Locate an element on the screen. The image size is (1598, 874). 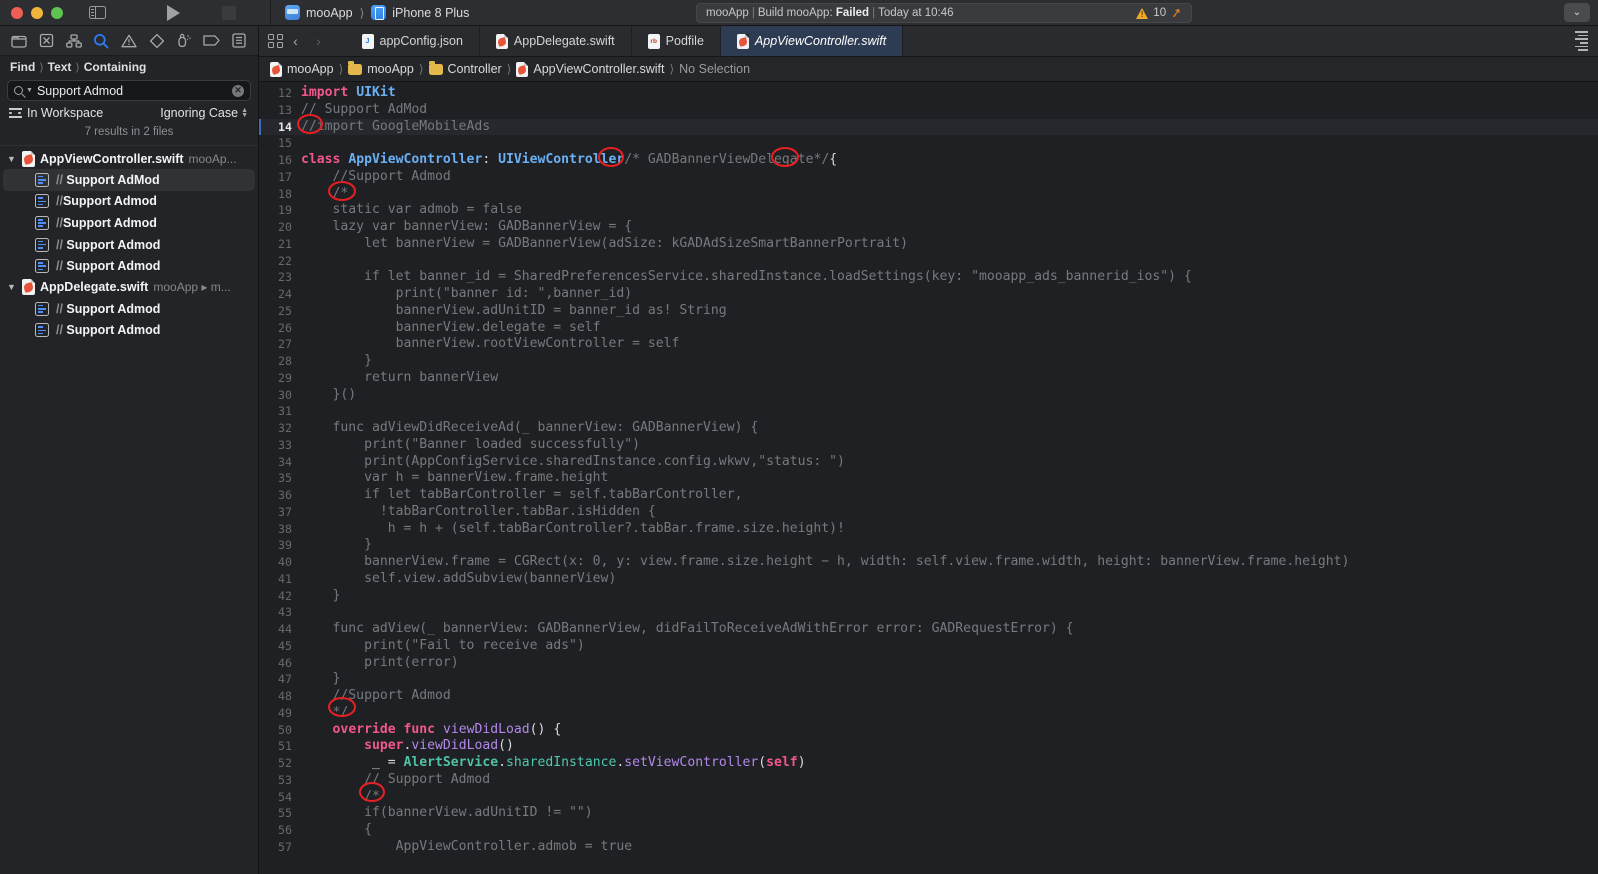
close-window-button is located at coordinates (17, 12).